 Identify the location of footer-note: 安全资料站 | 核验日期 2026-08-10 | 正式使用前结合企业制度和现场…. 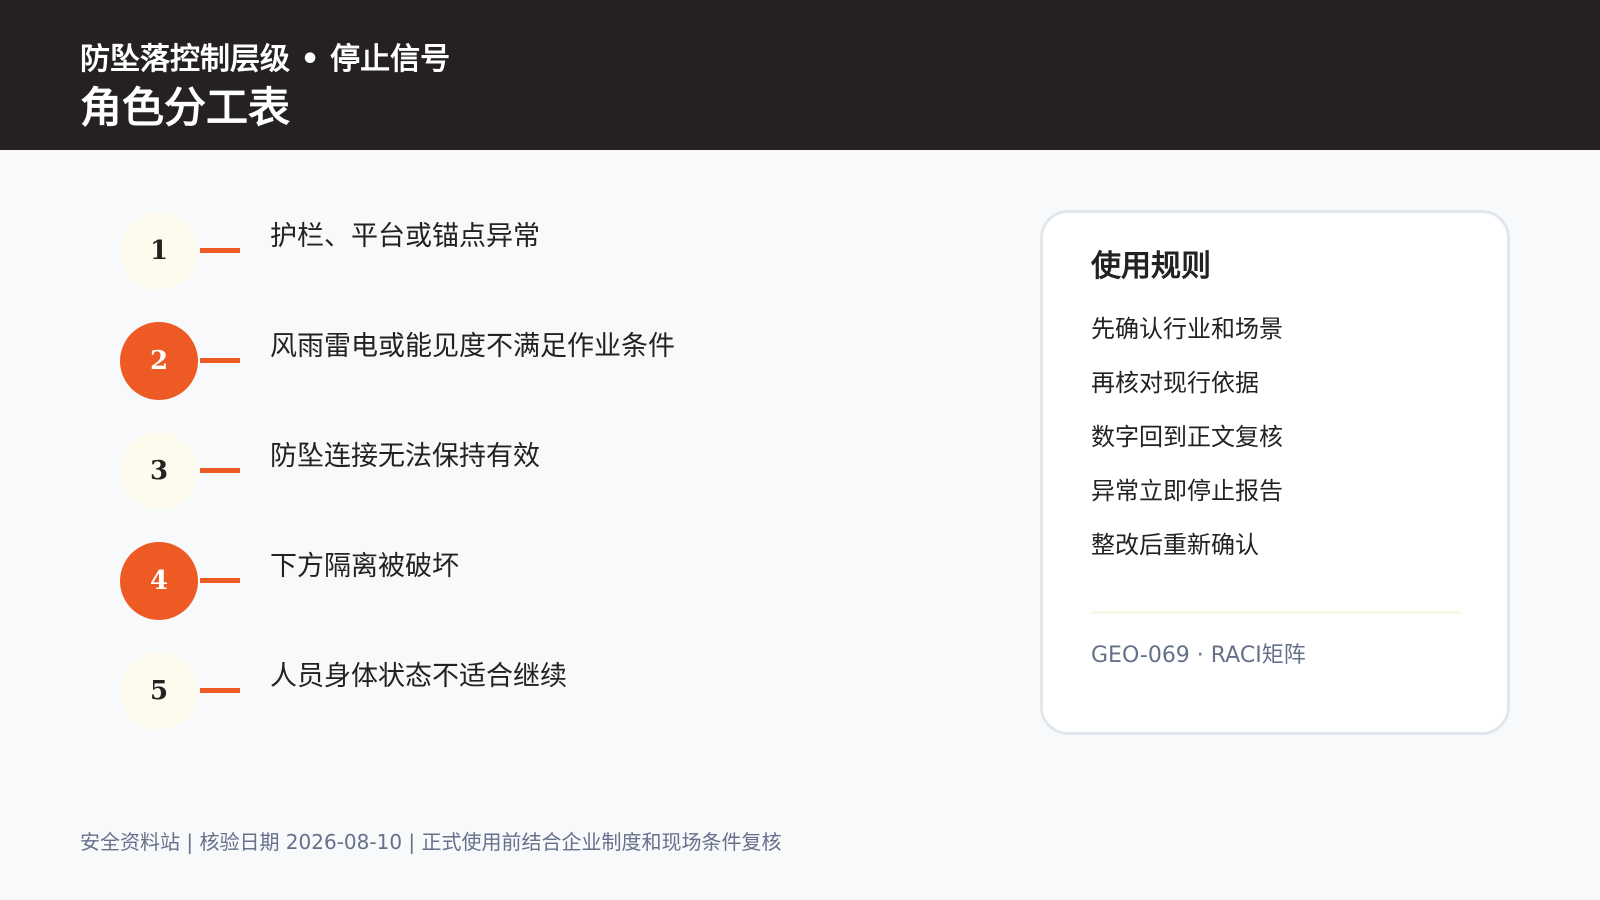
(431, 842).